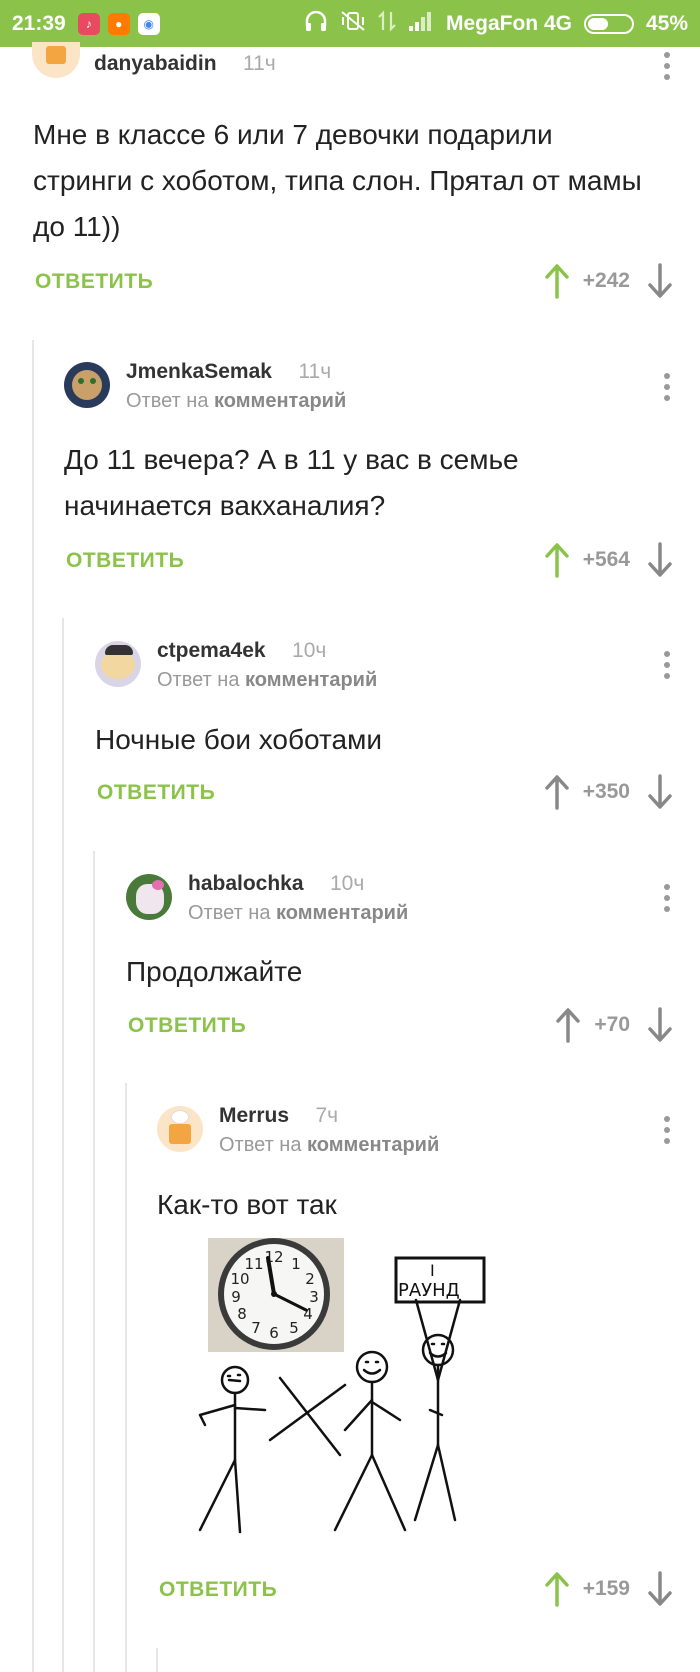 The image size is (700, 1672). What do you see at coordinates (254, 1115) in the screenshot?
I see `comment-author: Merrus` at bounding box center [254, 1115].